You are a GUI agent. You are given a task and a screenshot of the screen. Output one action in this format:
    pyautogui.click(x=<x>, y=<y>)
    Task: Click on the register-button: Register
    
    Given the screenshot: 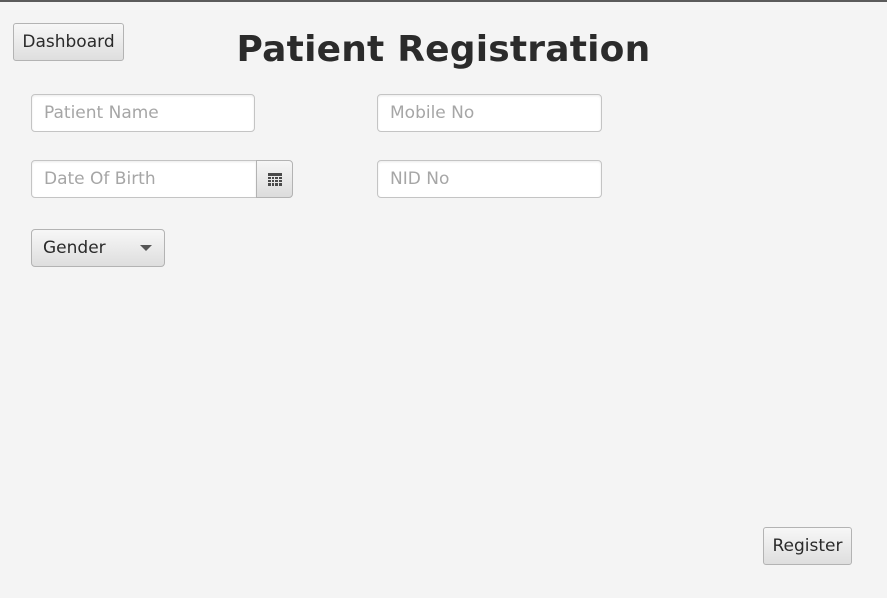 What is the action you would take?
    pyautogui.click(x=807, y=546)
    